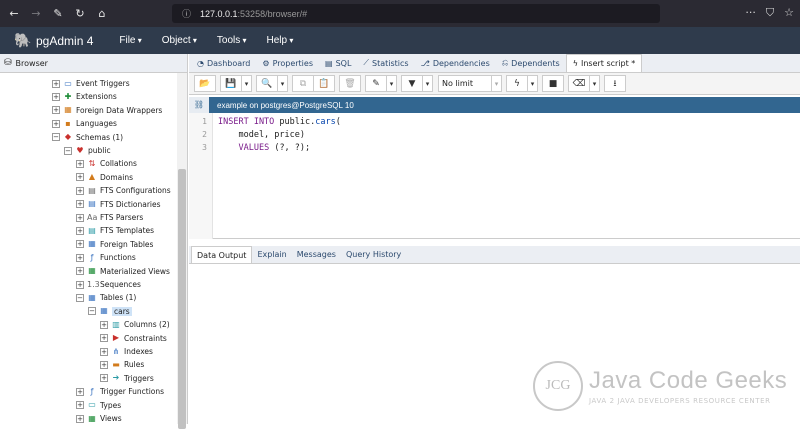 Image resolution: width=800 pixels, height=429 pixels. What do you see at coordinates (58, 14) in the screenshot?
I see `tools-icon: ✎` at bounding box center [58, 14].